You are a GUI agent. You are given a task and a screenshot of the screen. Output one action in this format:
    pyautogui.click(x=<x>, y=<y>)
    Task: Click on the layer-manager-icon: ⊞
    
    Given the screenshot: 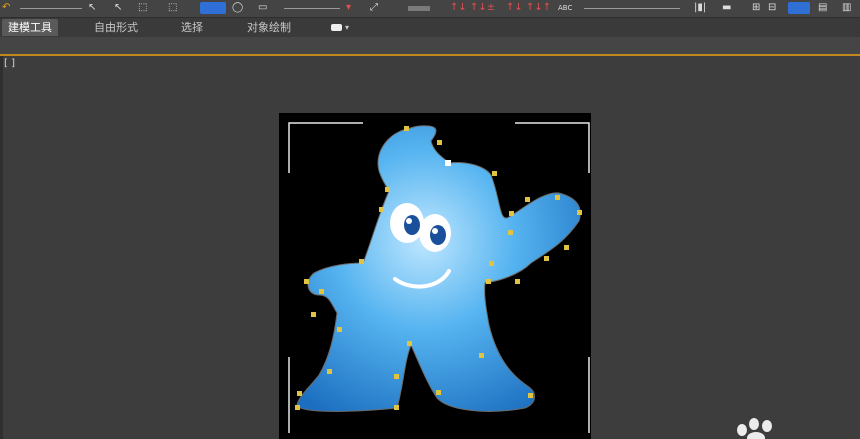 What is the action you would take?
    pyautogui.click(x=756, y=8)
    